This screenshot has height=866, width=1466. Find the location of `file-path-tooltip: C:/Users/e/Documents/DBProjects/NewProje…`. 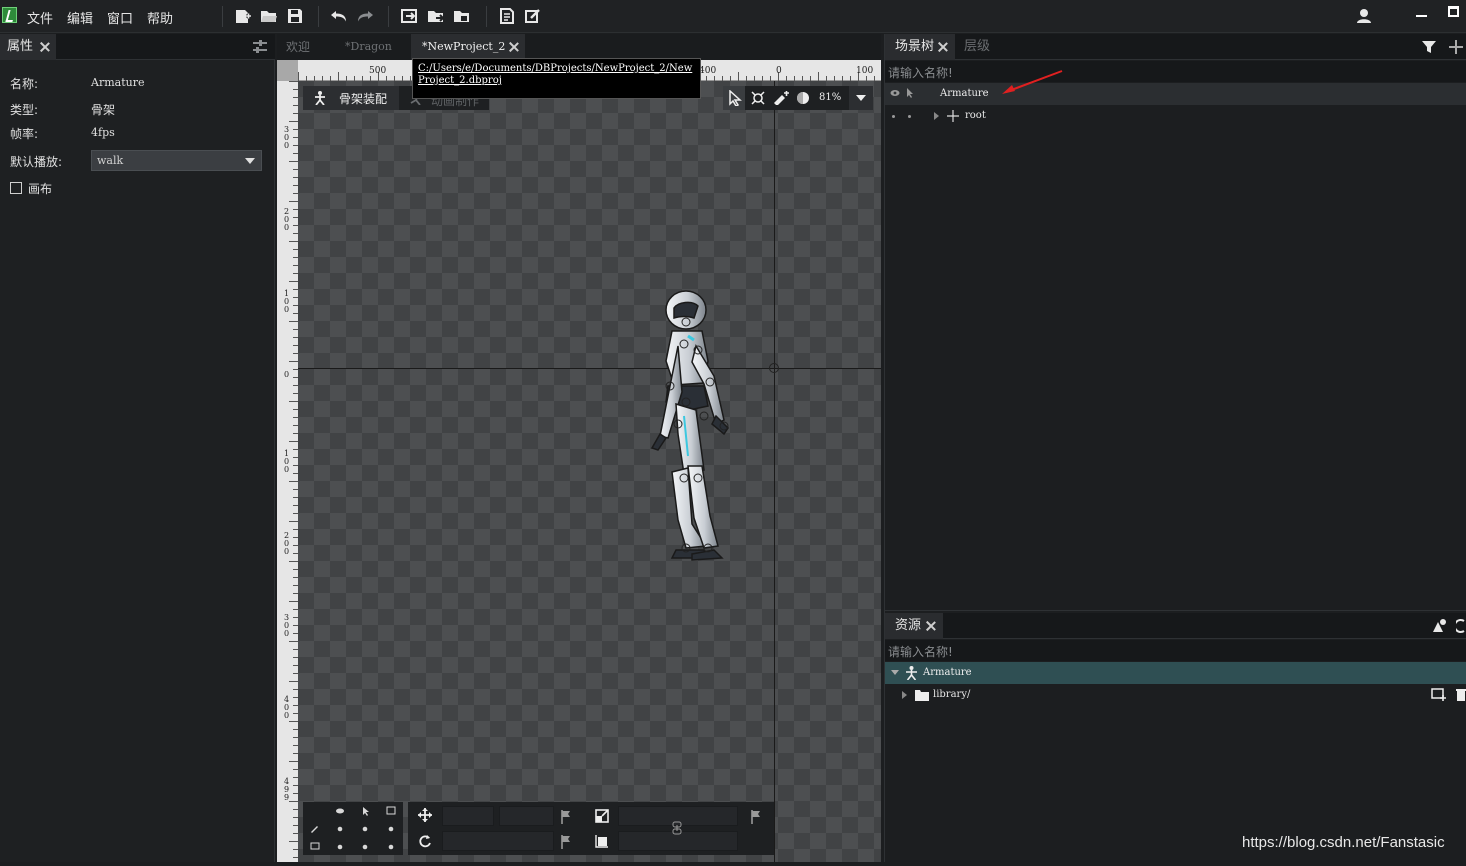

file-path-tooltip: C:/Users/e/Documents/DBProjects/NewProje… is located at coordinates (556, 78).